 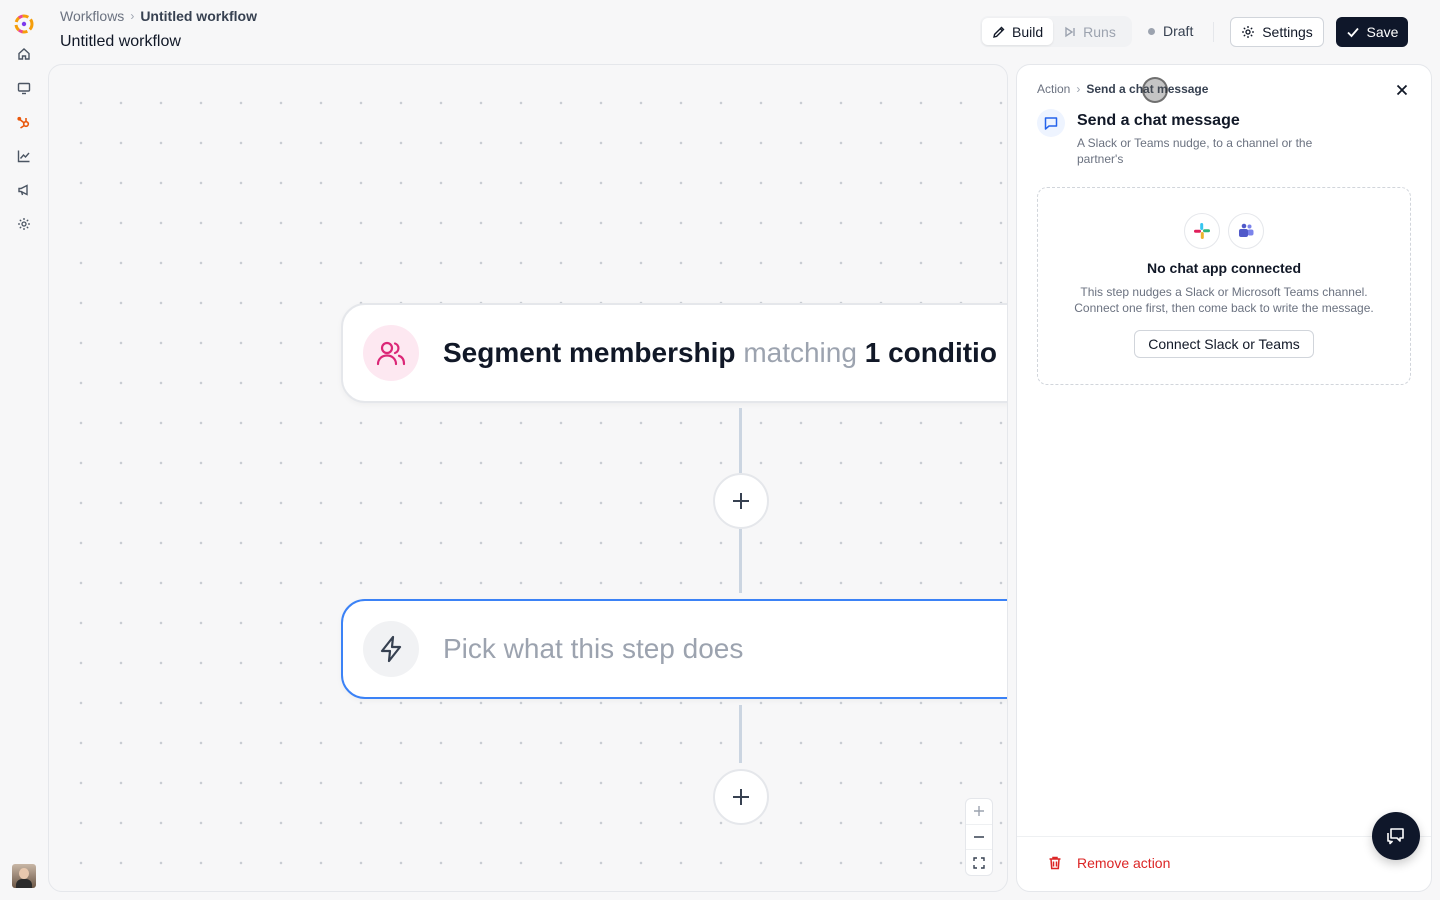 I want to click on remove-action-button: Remove action, so click(x=1108, y=863).